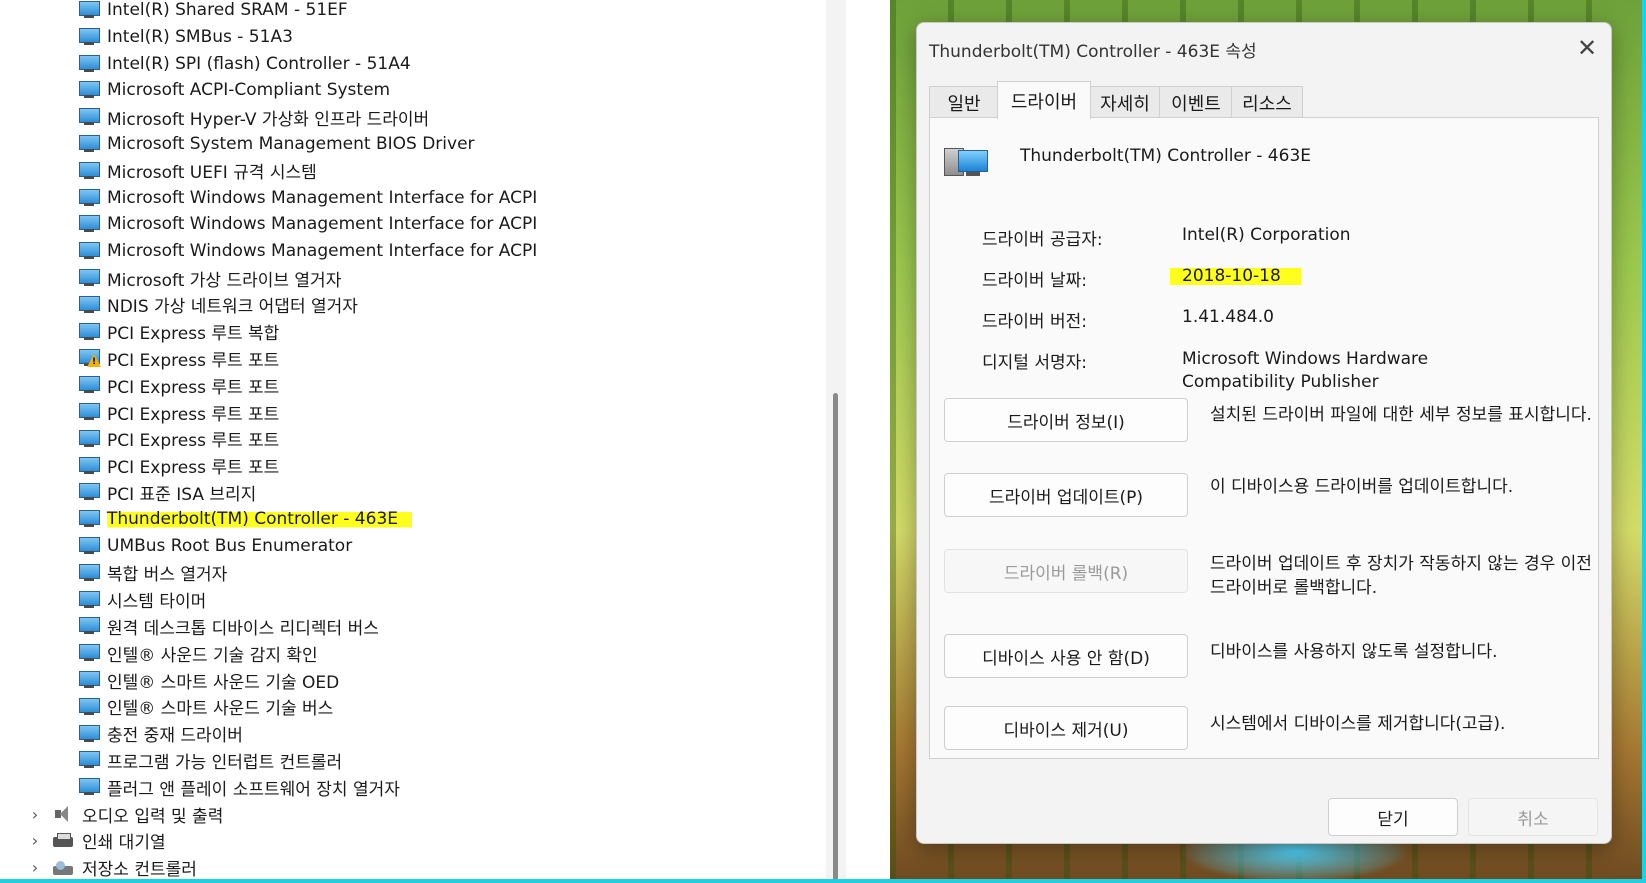 The height and width of the screenshot is (883, 1646). What do you see at coordinates (1533, 817) in the screenshot?
I see `cancel-button: 취소` at bounding box center [1533, 817].